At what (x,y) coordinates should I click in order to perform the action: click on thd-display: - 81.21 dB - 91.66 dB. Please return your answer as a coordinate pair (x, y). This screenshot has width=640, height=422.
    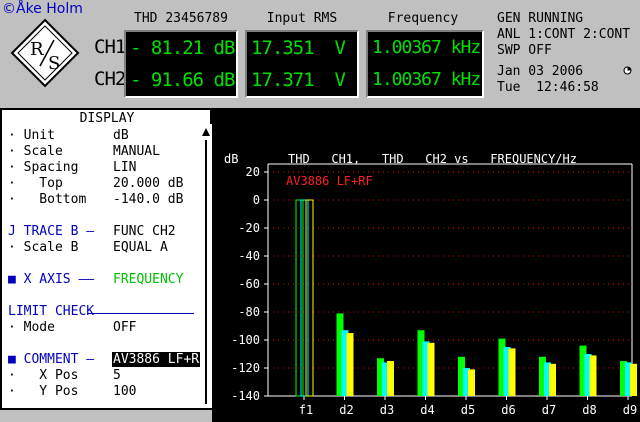
    Looking at the image, I should click on (181, 64).